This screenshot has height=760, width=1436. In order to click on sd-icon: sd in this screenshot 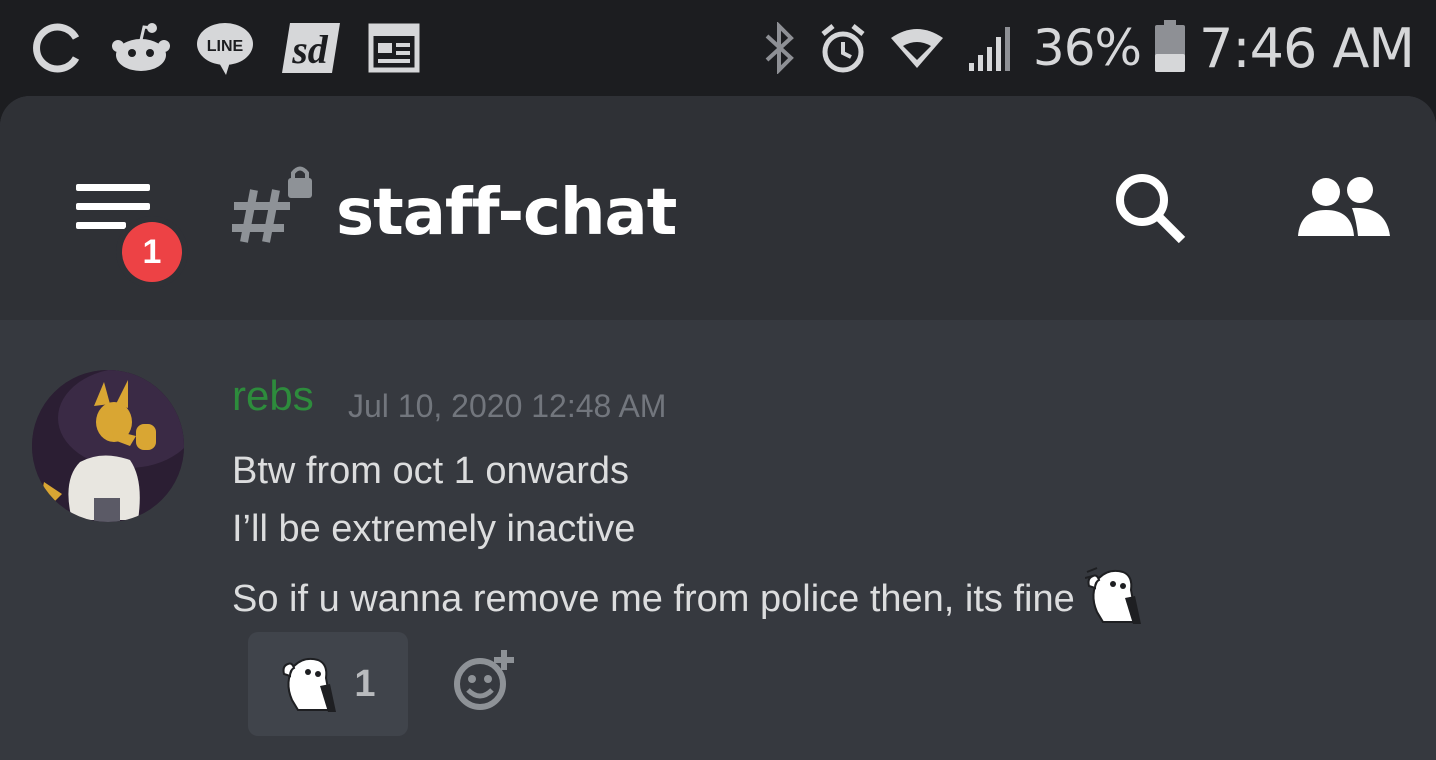, I will do `click(311, 48)`.